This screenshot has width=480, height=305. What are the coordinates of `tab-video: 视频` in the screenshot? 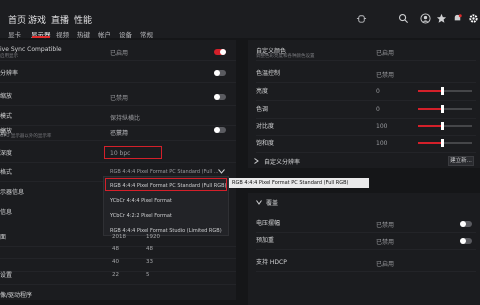 It's located at (62, 34).